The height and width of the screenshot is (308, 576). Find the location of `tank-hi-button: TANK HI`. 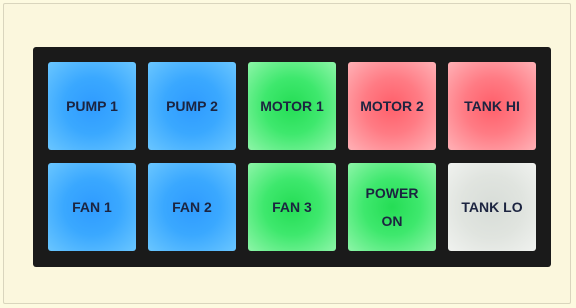

tank-hi-button: TANK HI is located at coordinates (492, 106).